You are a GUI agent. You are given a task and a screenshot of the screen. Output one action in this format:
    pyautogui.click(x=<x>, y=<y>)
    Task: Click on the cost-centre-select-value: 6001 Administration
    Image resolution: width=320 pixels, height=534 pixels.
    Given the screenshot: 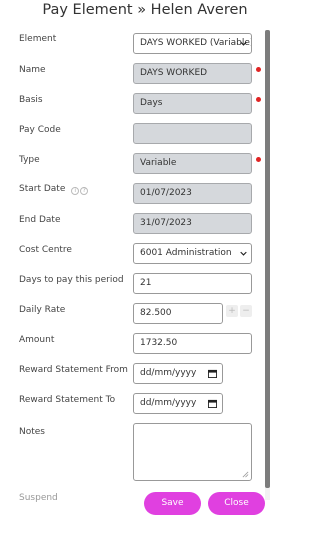 What is the action you would take?
    pyautogui.click(x=186, y=253)
    